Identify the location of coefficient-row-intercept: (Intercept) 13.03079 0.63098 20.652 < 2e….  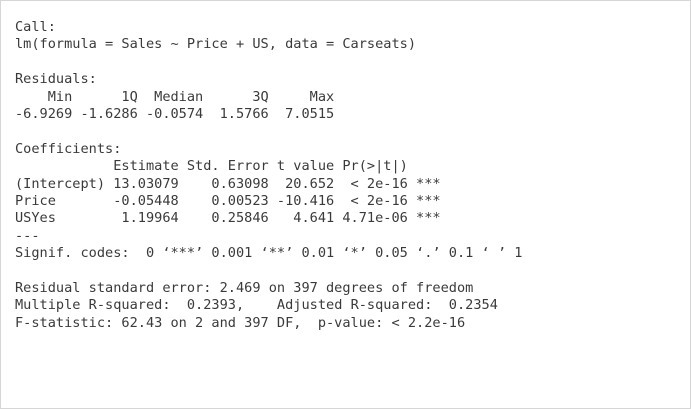
(228, 183).